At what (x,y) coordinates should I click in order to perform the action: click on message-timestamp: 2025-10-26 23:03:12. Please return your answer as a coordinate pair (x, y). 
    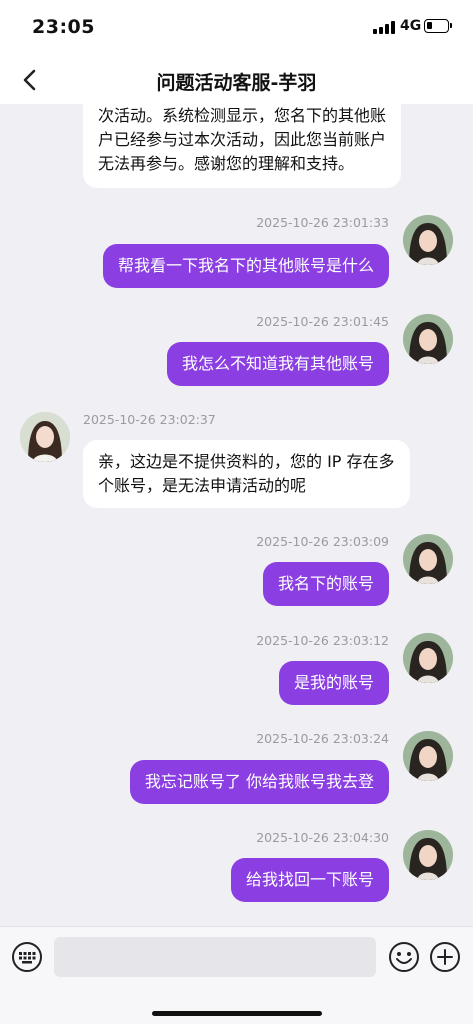
    Looking at the image, I should click on (322, 640).